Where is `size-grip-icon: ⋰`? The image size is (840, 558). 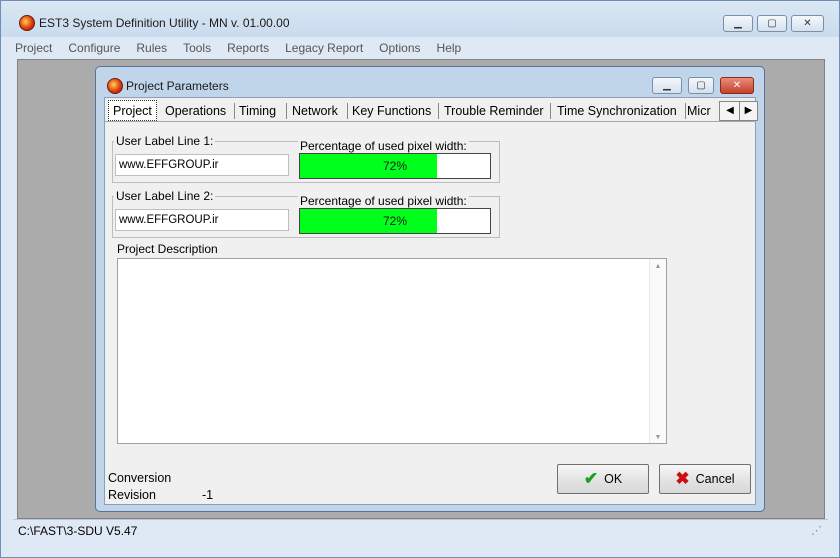
size-grip-icon: ⋰ is located at coordinates (816, 530).